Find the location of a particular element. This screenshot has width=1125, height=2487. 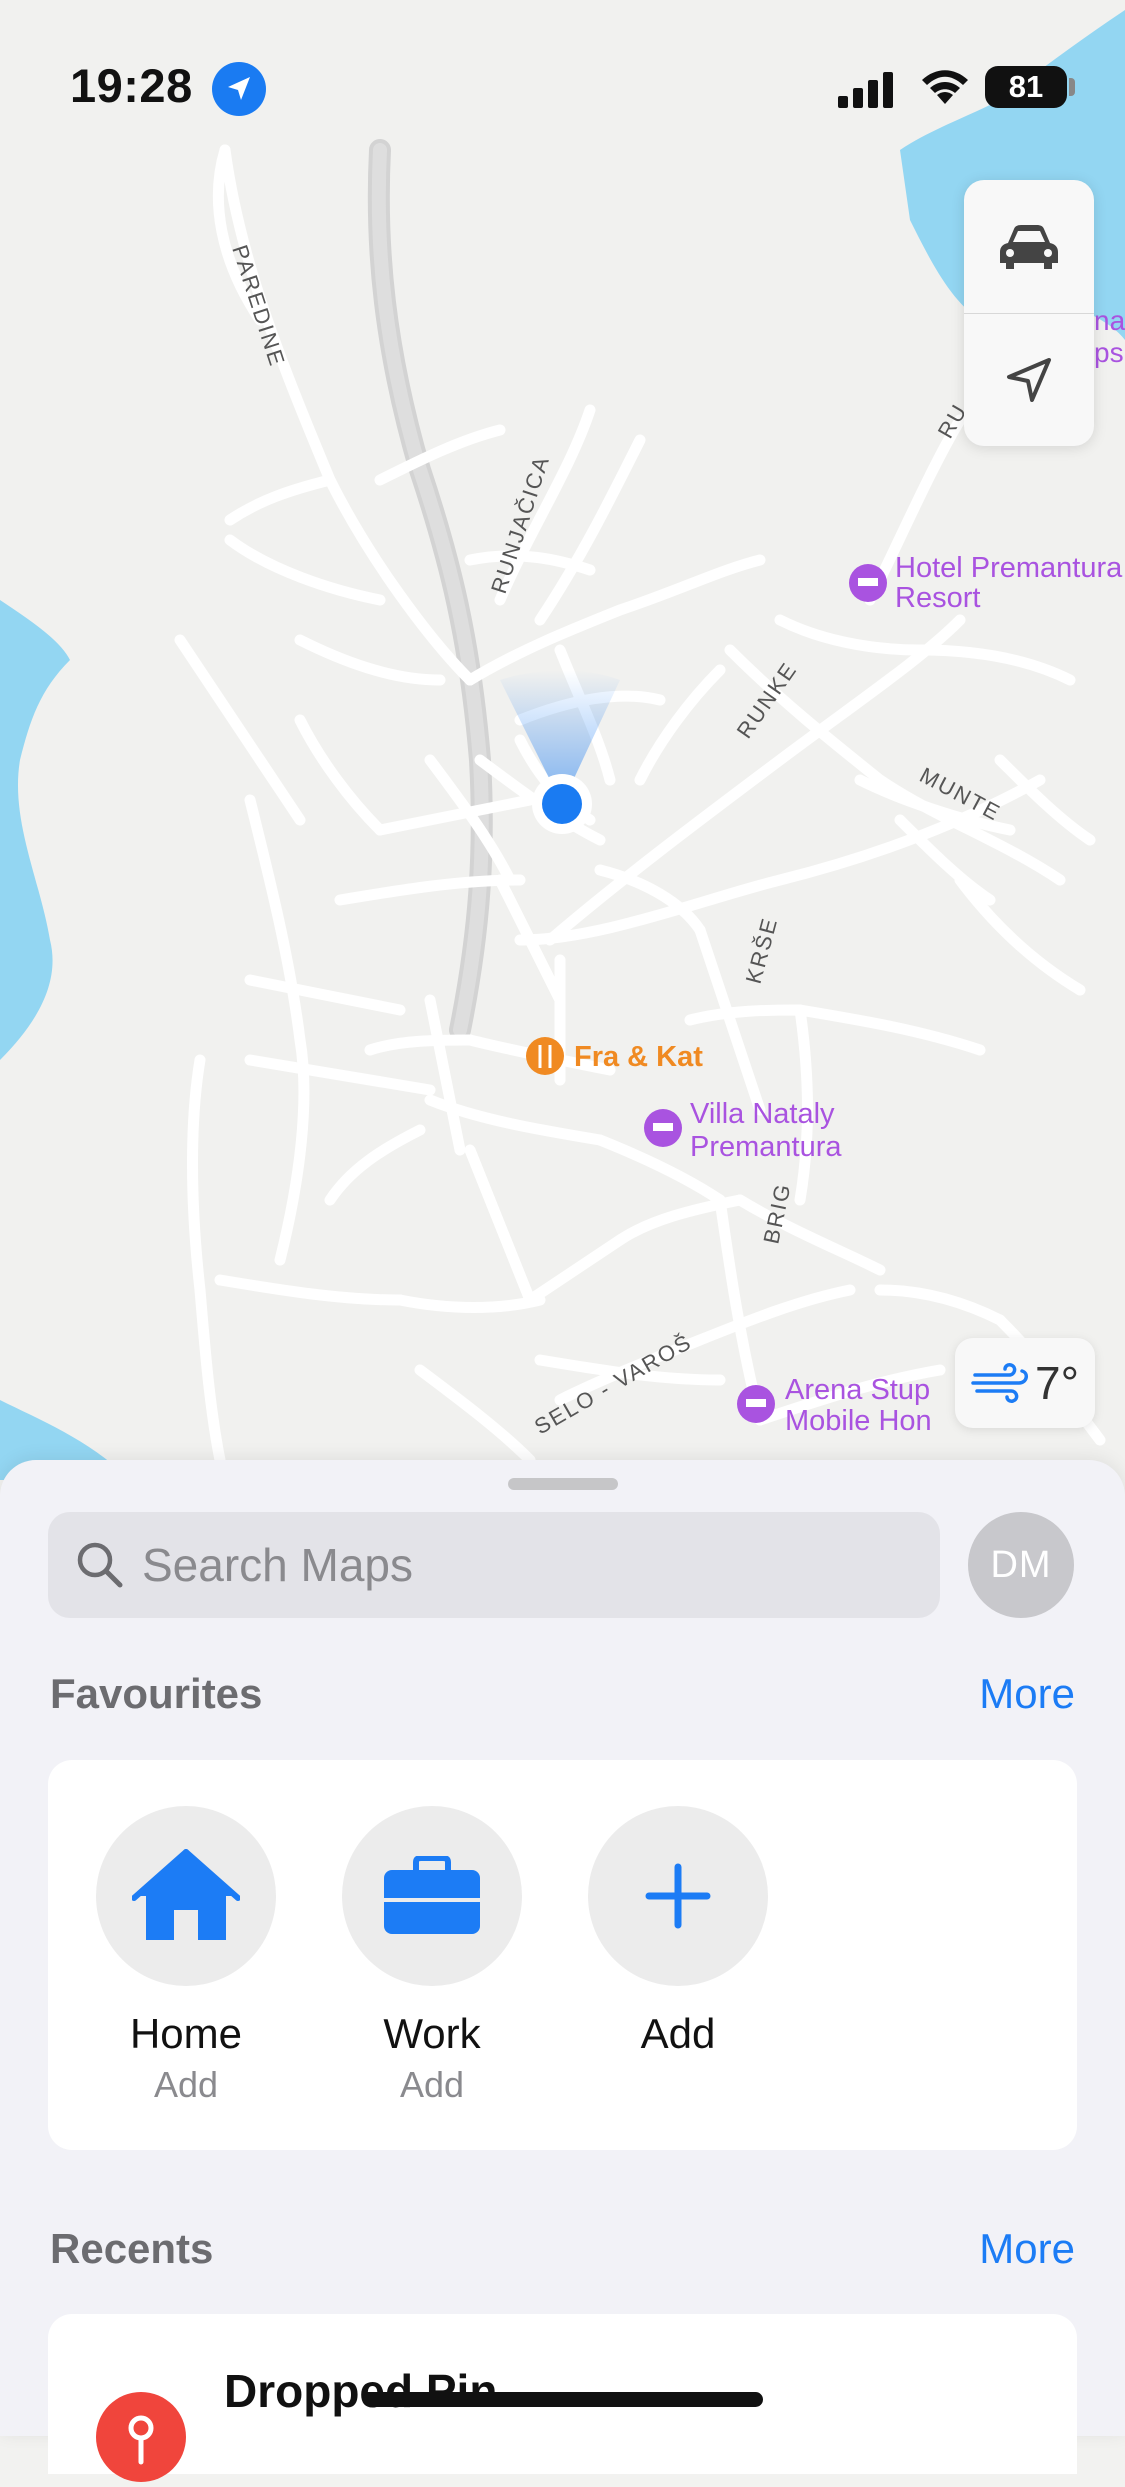

search-icon is located at coordinates (100, 1565).